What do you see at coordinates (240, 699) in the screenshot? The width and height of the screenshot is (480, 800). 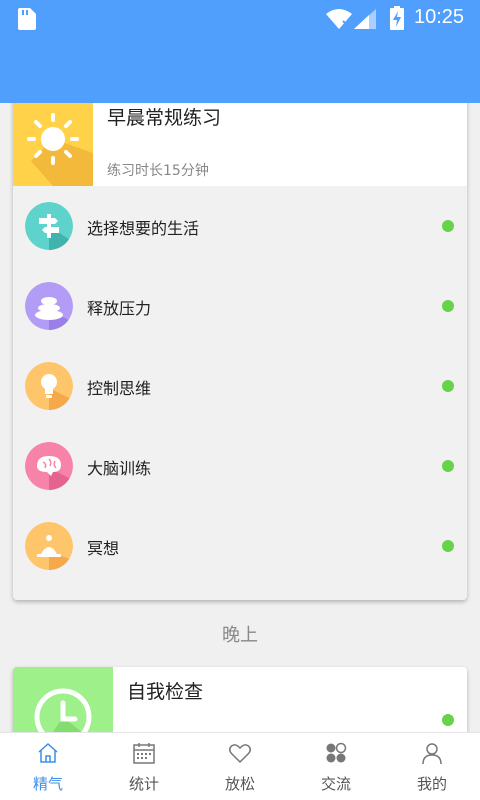 I see `self-check-card: 自我检查` at bounding box center [240, 699].